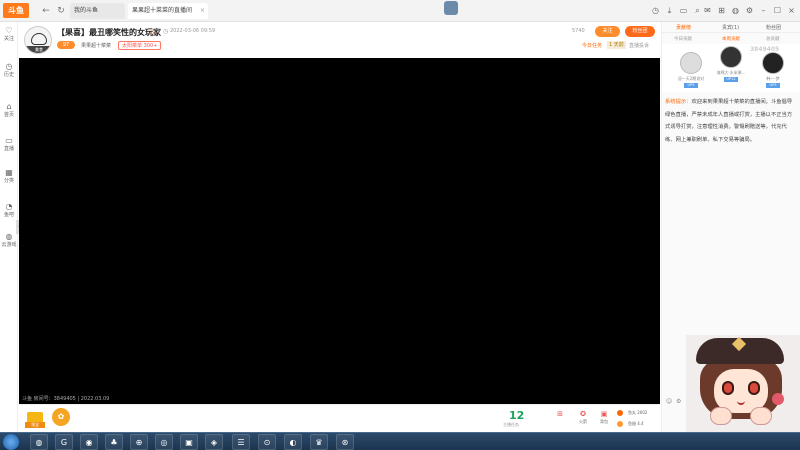 The image size is (800, 450). Describe the element at coordinates (46, 11) in the screenshot. I see `back-icon: ←` at that location.